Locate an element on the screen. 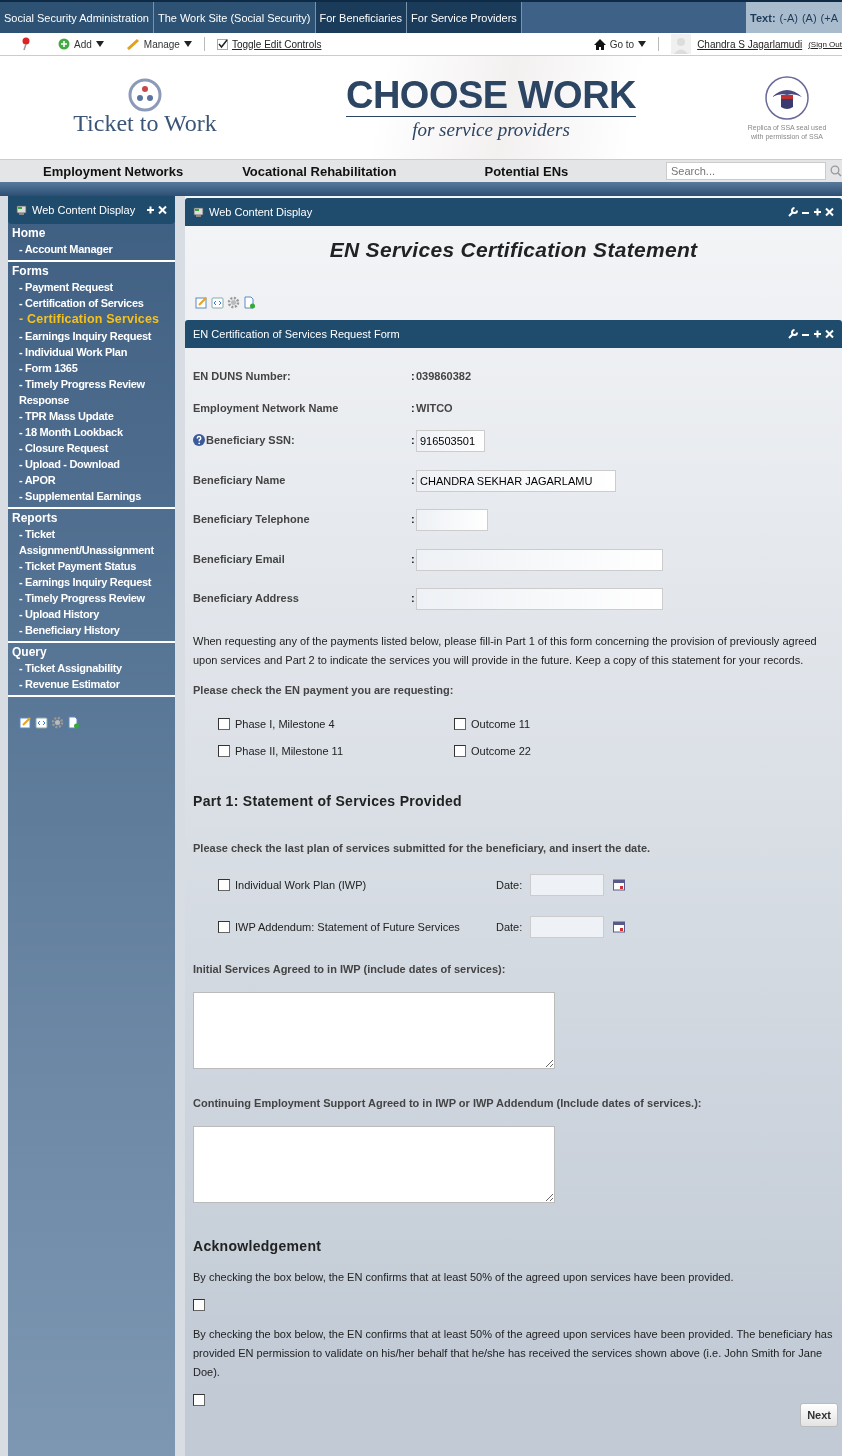 This screenshot has height=1456, width=842. sidebar-link: - Revenue Estimator is located at coordinates (91, 684).